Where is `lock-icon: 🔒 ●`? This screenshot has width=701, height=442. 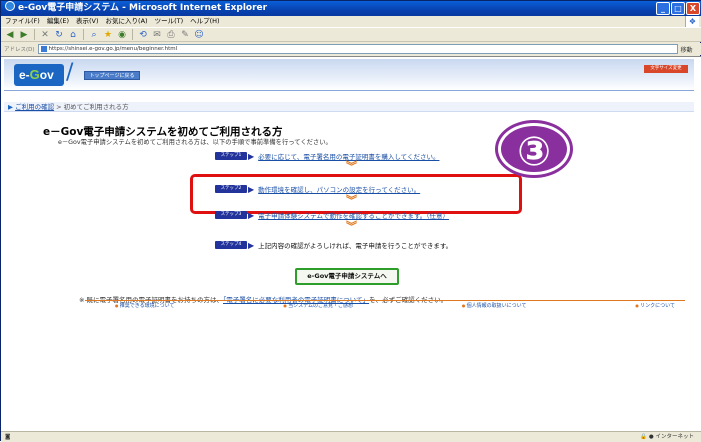 lock-icon: 🔒 ● is located at coordinates (648, 437).